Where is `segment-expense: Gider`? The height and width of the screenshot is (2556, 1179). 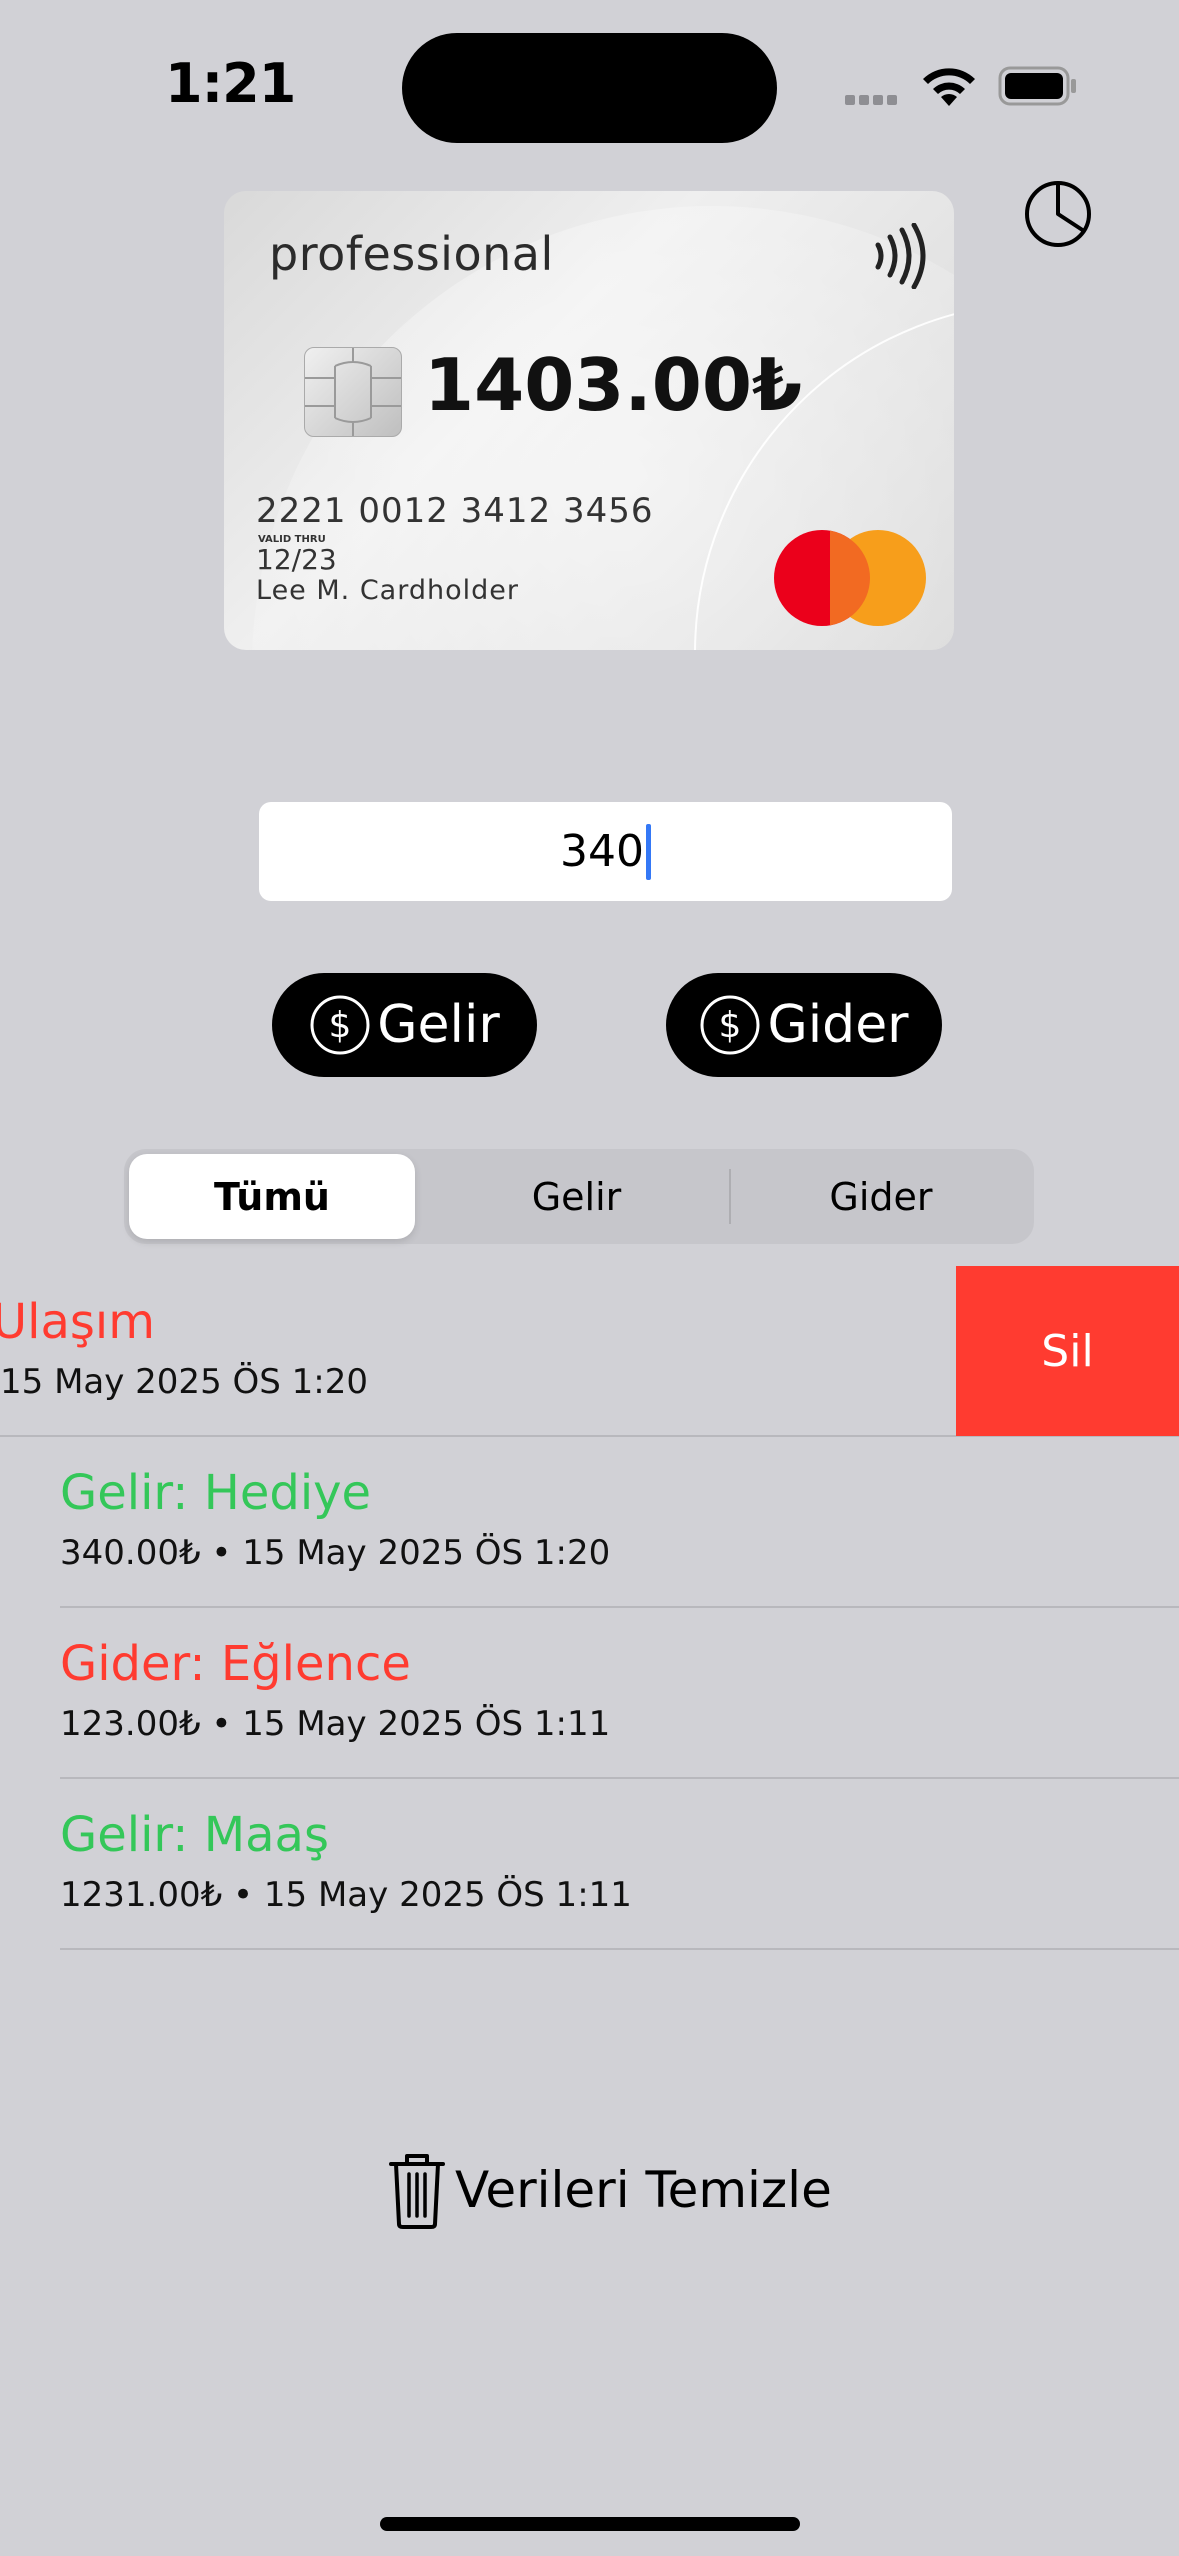 segment-expense: Gider is located at coordinates (881, 1196).